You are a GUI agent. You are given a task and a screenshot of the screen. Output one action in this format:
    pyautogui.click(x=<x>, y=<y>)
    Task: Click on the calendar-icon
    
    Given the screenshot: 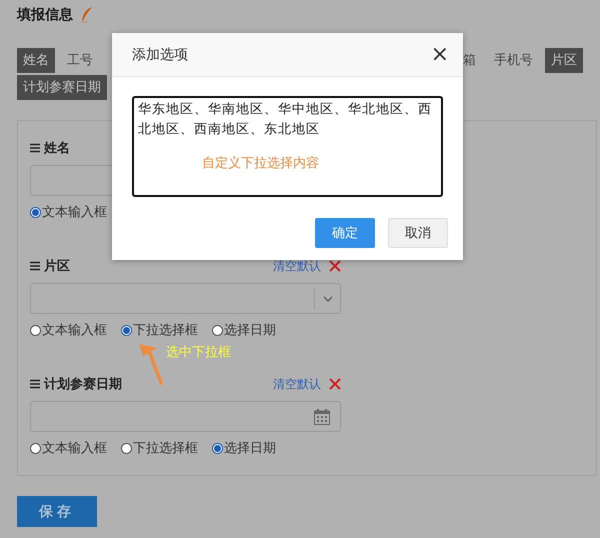 What is the action you would take?
    pyautogui.click(x=322, y=416)
    